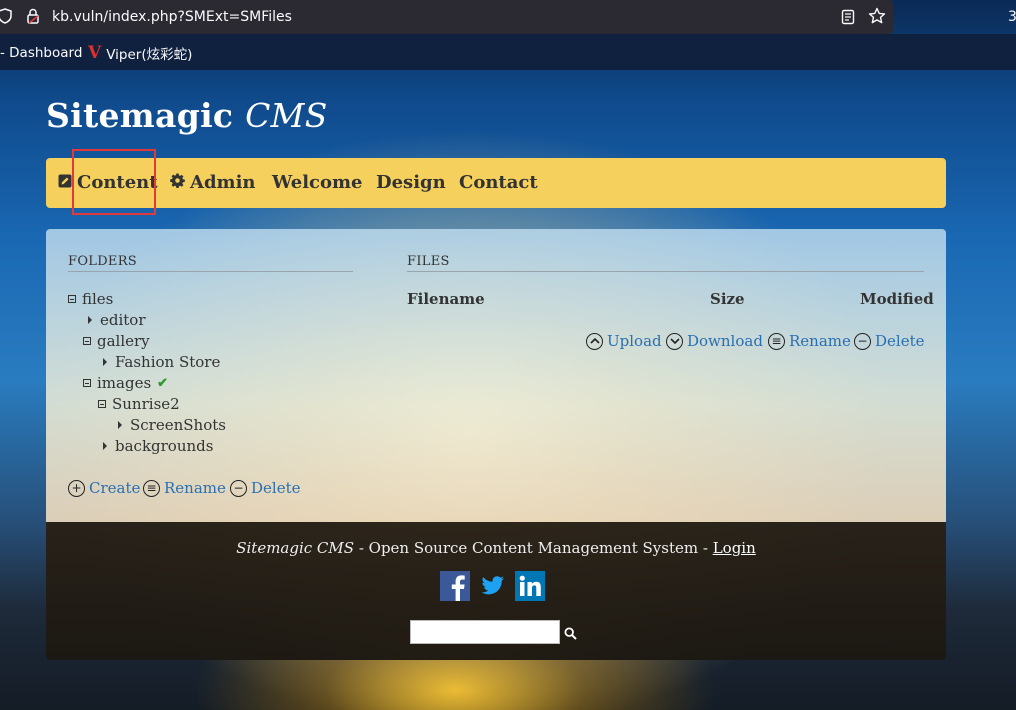 This screenshot has height=710, width=1016. Describe the element at coordinates (725, 341) in the screenshot. I see `file-download-label: Download` at that location.